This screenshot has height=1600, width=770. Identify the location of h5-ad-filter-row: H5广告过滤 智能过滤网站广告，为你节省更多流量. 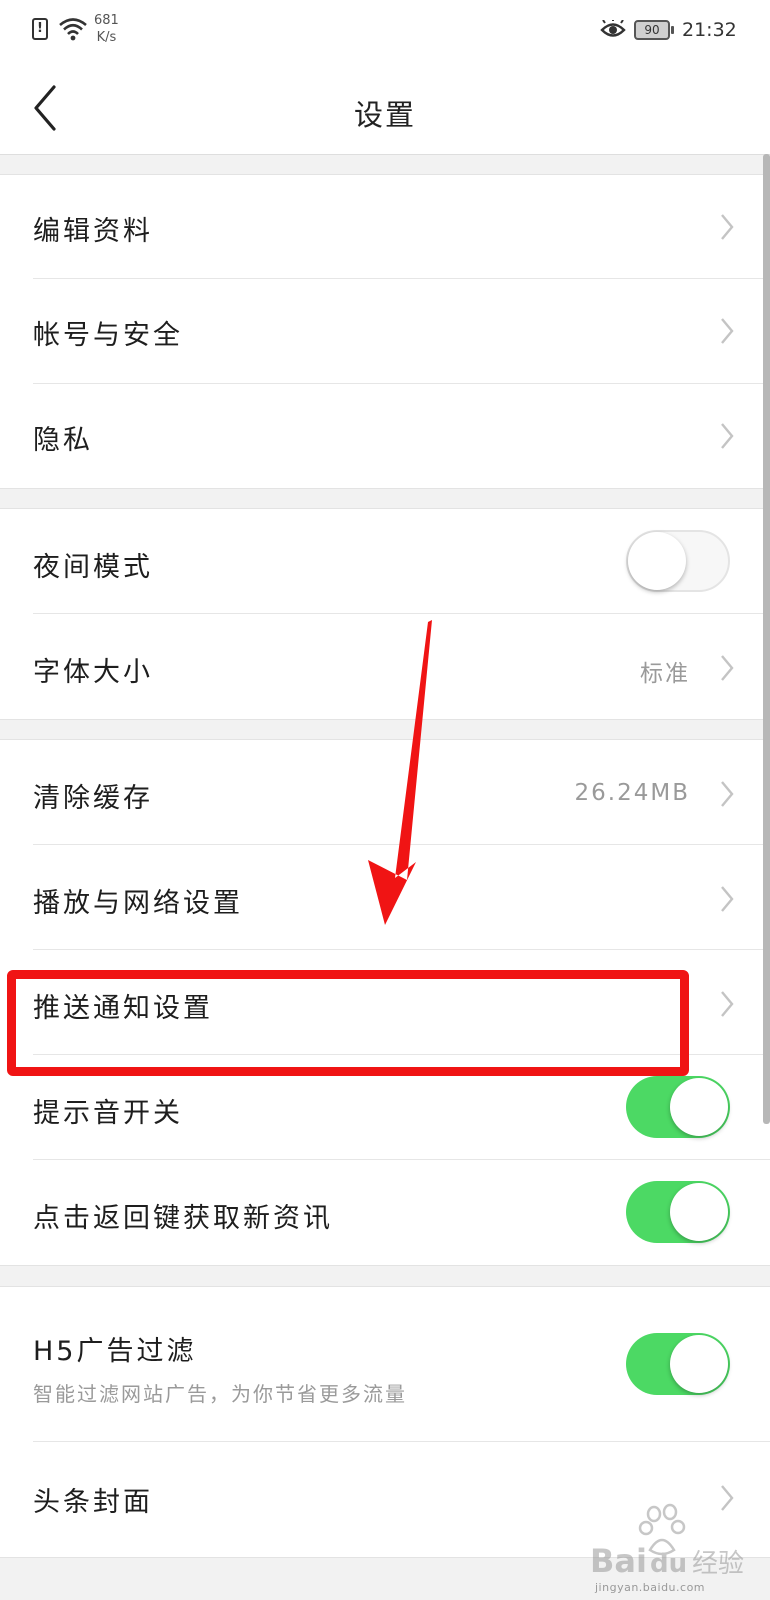
(385, 1364).